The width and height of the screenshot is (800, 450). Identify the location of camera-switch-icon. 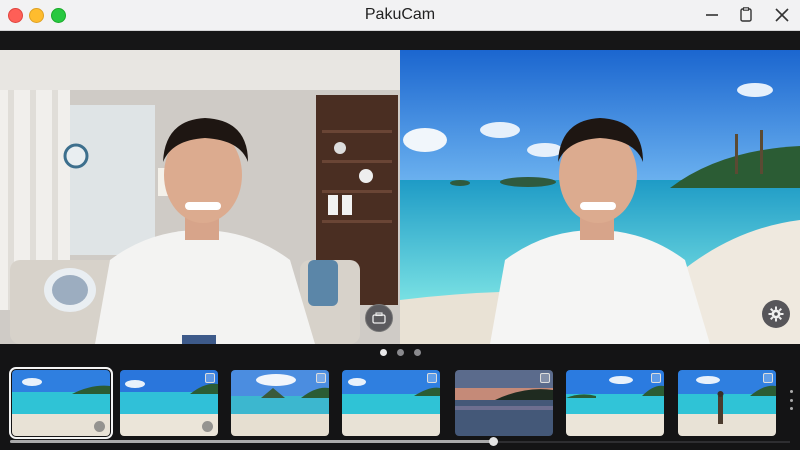
(379, 318).